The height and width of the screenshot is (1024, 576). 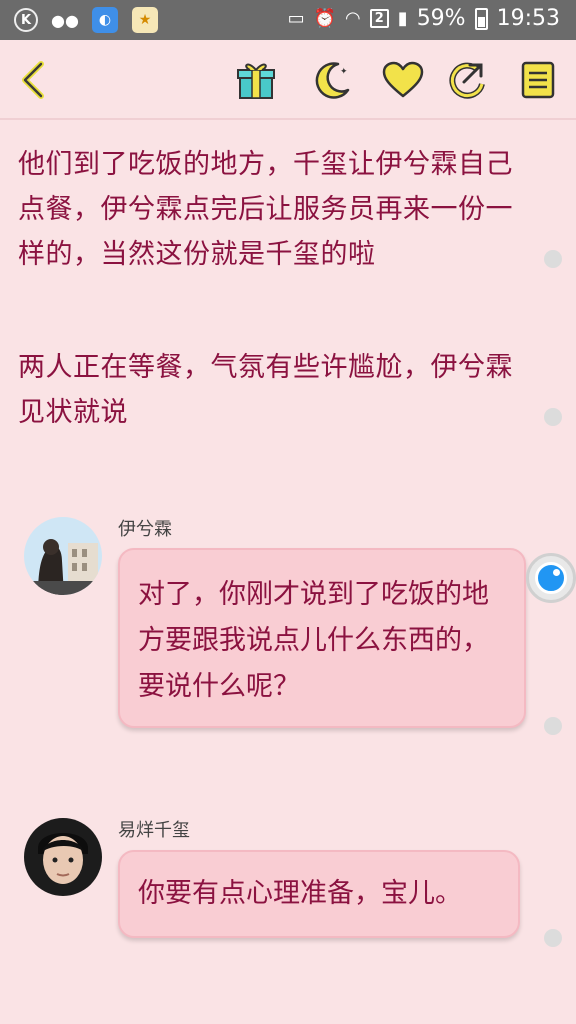 I want to click on system-icons: ▭ ⏰ ◠ 2 ▮ 59% 19:53, so click(x=424, y=18).